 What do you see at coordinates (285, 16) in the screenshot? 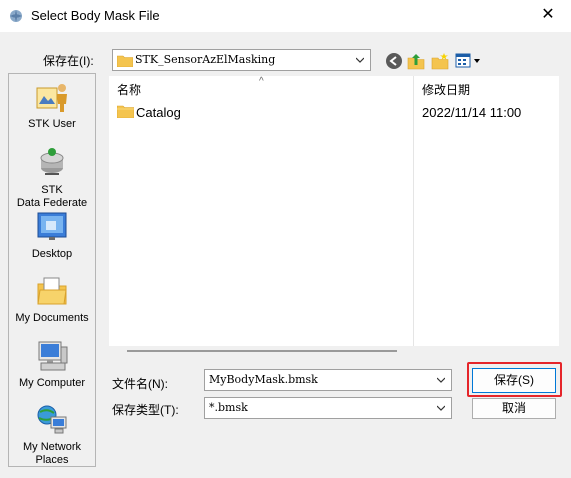
I see `title-bar: Select Body Mask File ✕` at bounding box center [285, 16].